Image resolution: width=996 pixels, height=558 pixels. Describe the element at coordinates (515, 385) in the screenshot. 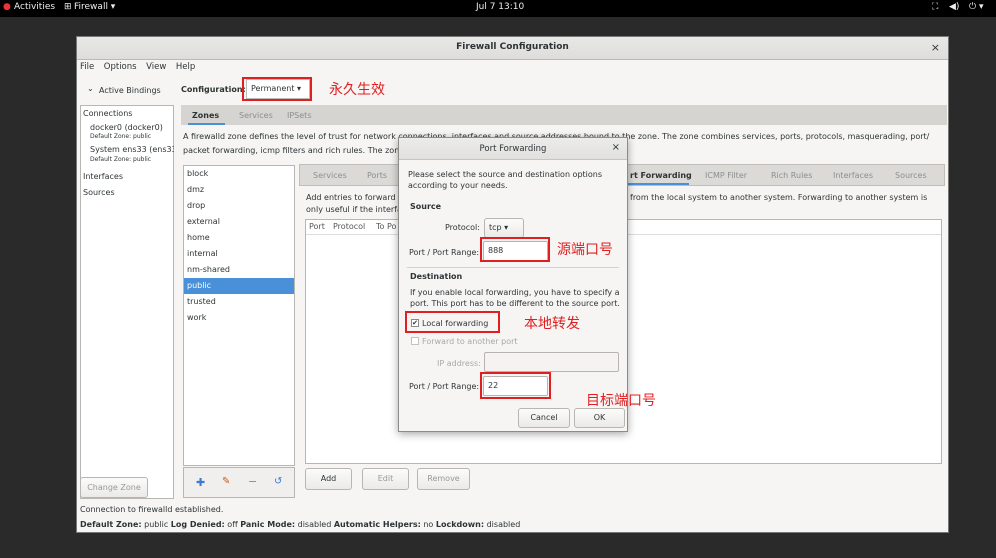

I see `annotation-box-dest-port` at that location.